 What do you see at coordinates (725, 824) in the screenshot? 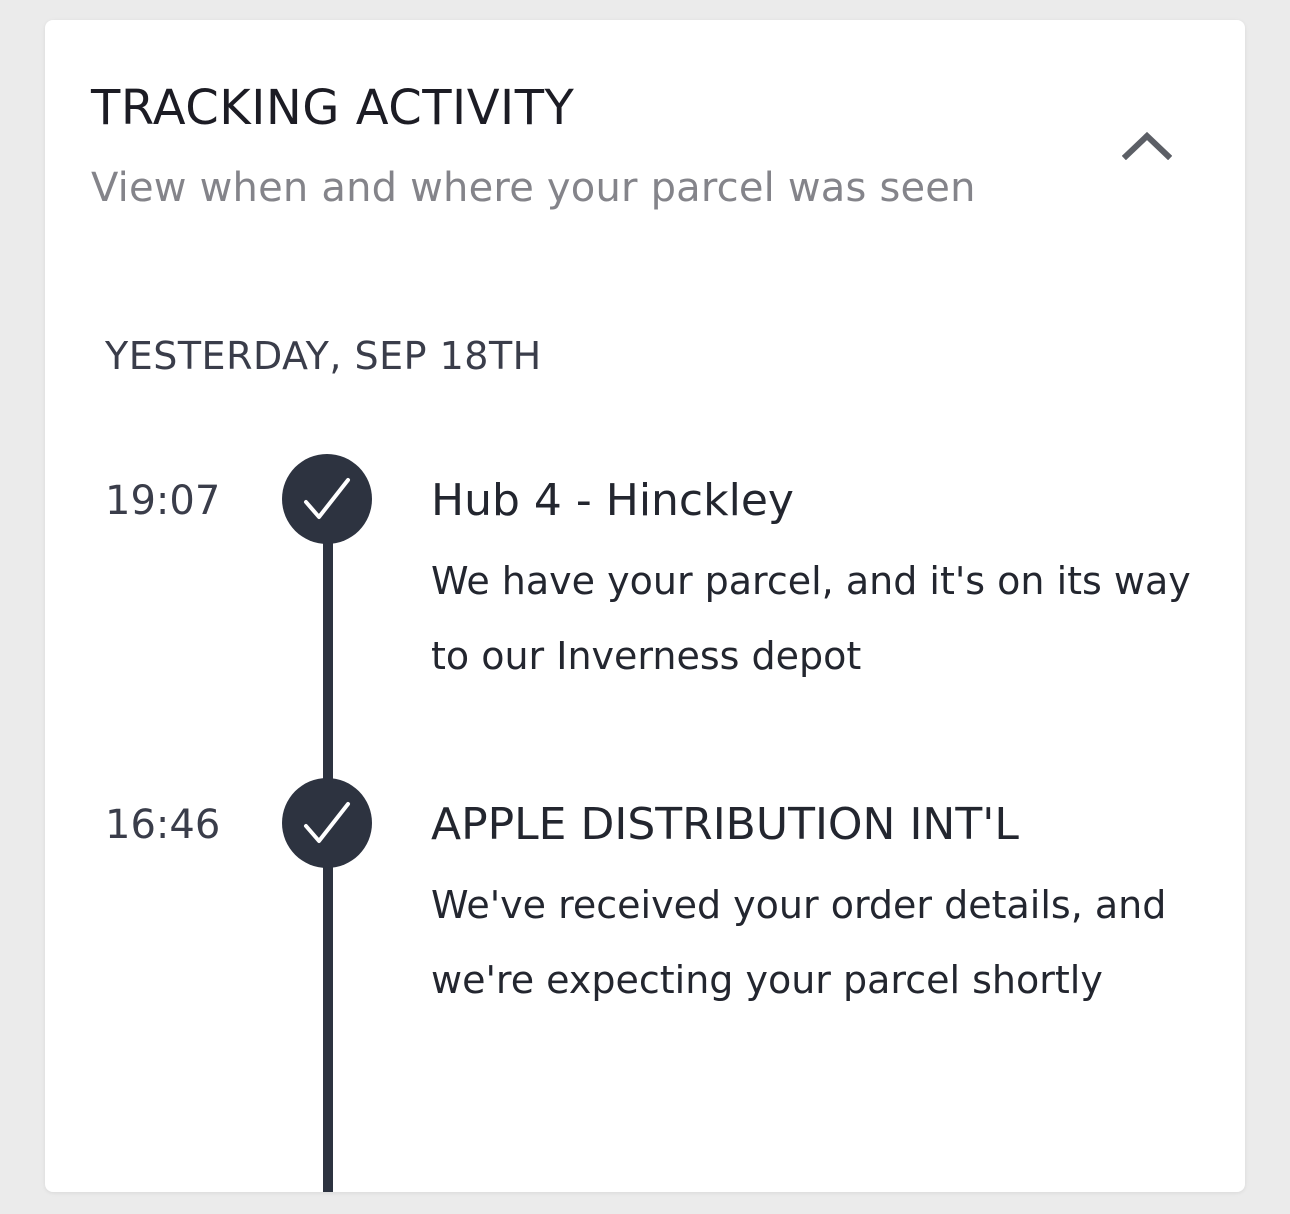
I see `event-location: APPLE DISTRIBUTION INT'L` at bounding box center [725, 824].